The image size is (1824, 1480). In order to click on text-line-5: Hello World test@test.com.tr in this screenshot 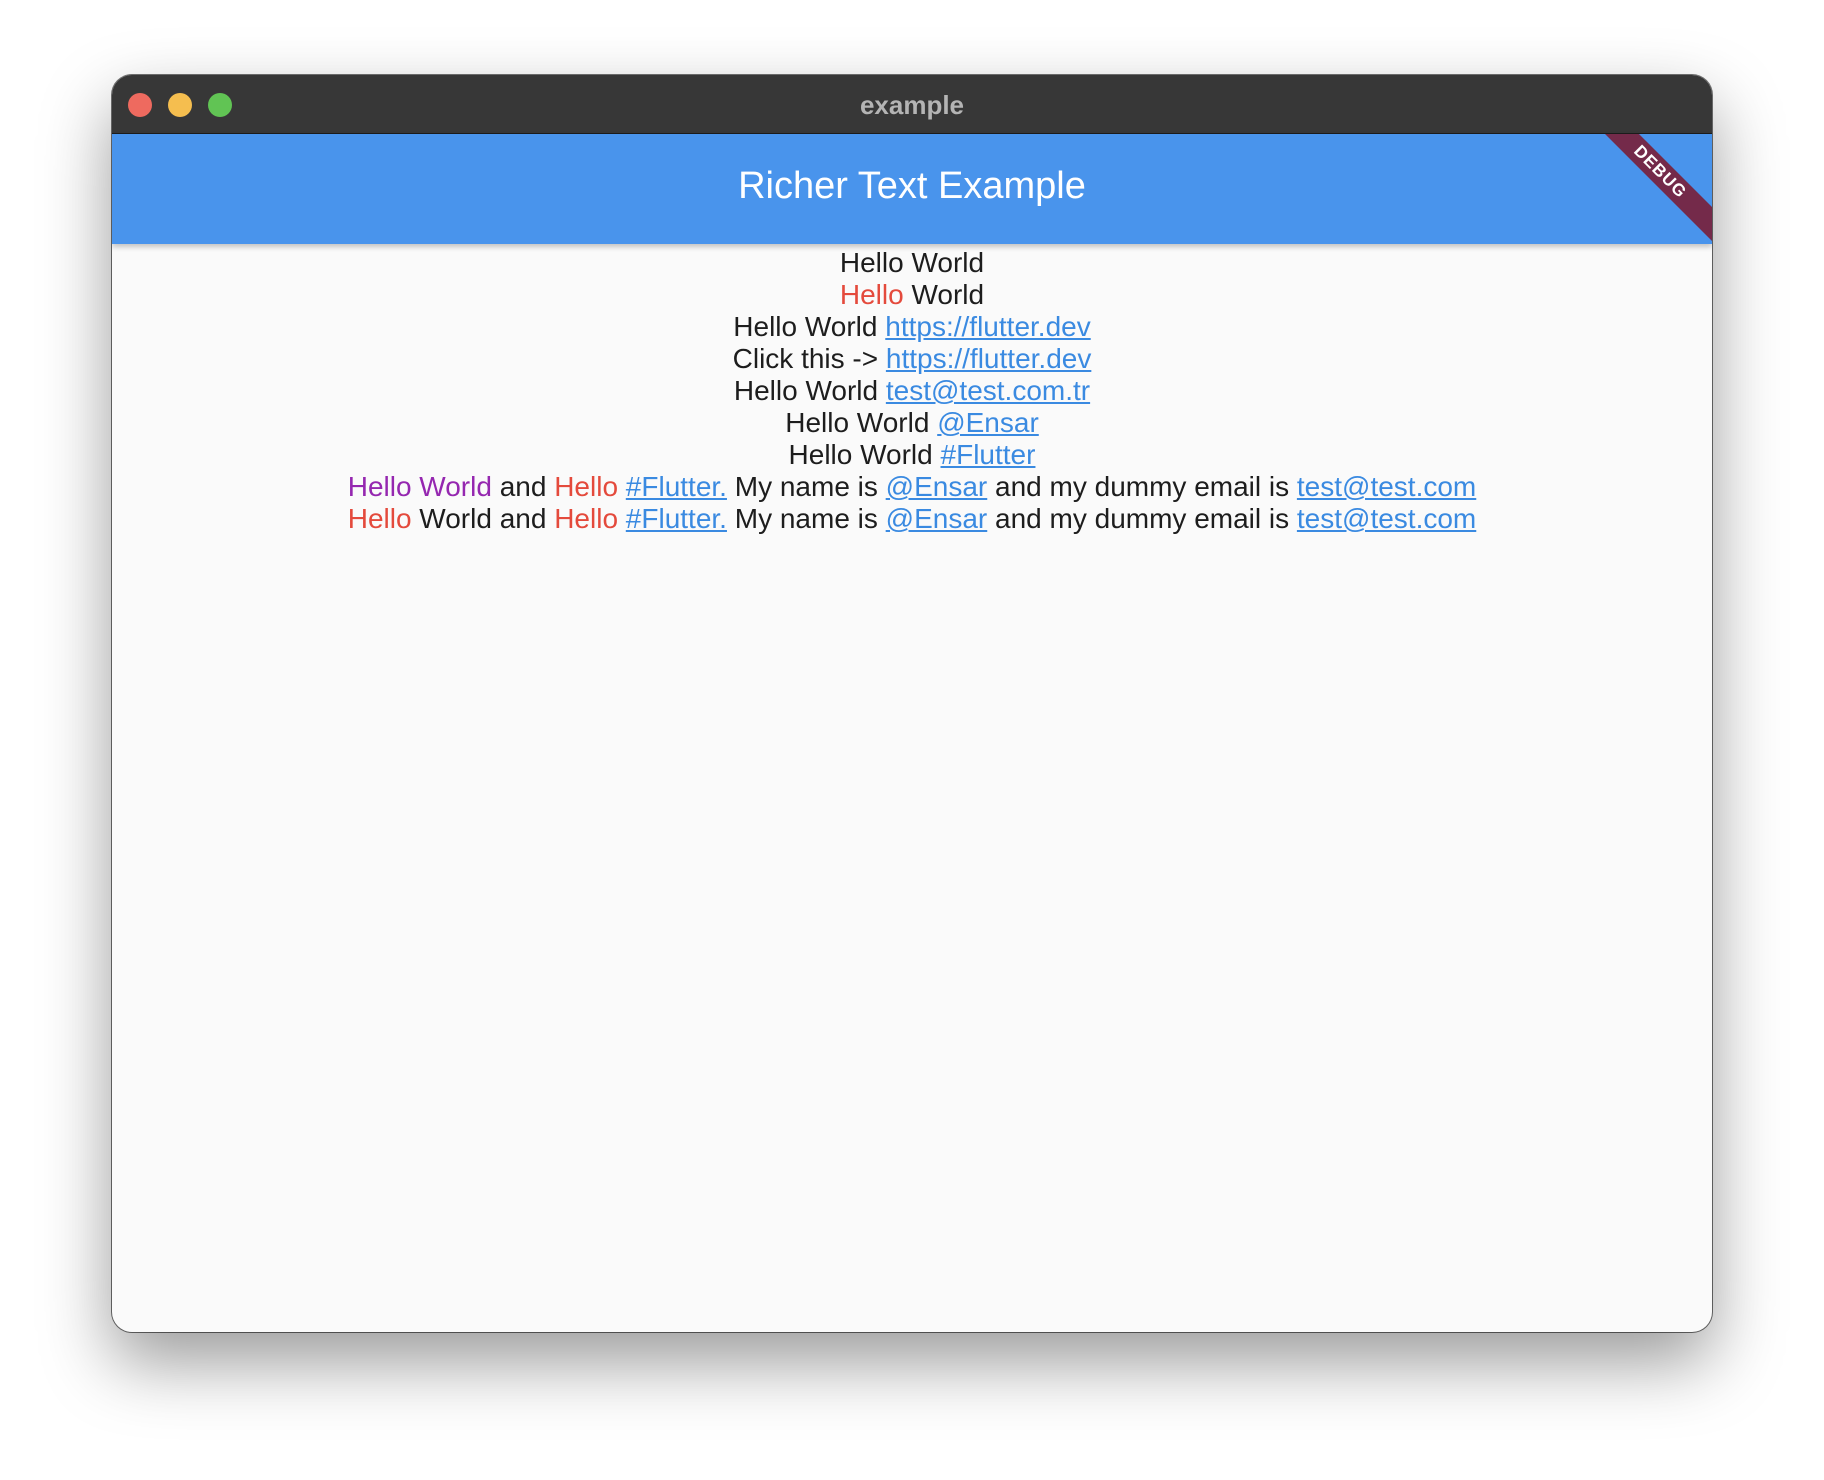, I will do `click(912, 391)`.